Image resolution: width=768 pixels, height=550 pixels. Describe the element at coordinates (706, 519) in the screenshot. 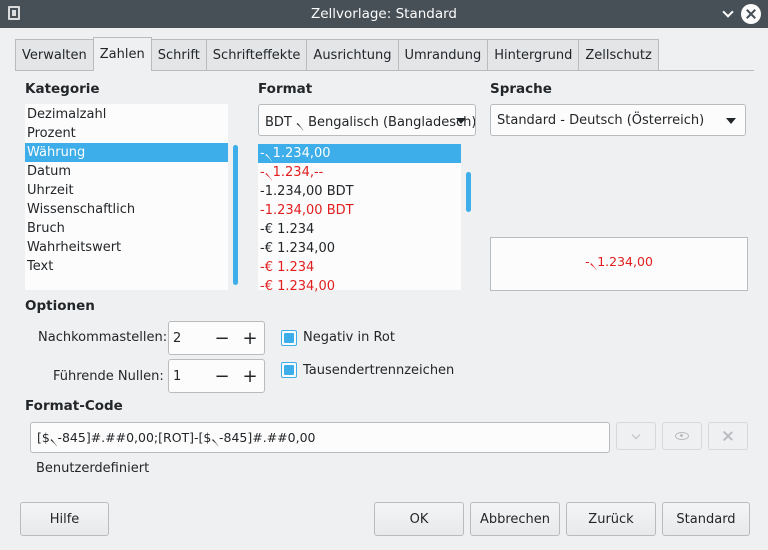

I see `standard-button: Standard` at that location.